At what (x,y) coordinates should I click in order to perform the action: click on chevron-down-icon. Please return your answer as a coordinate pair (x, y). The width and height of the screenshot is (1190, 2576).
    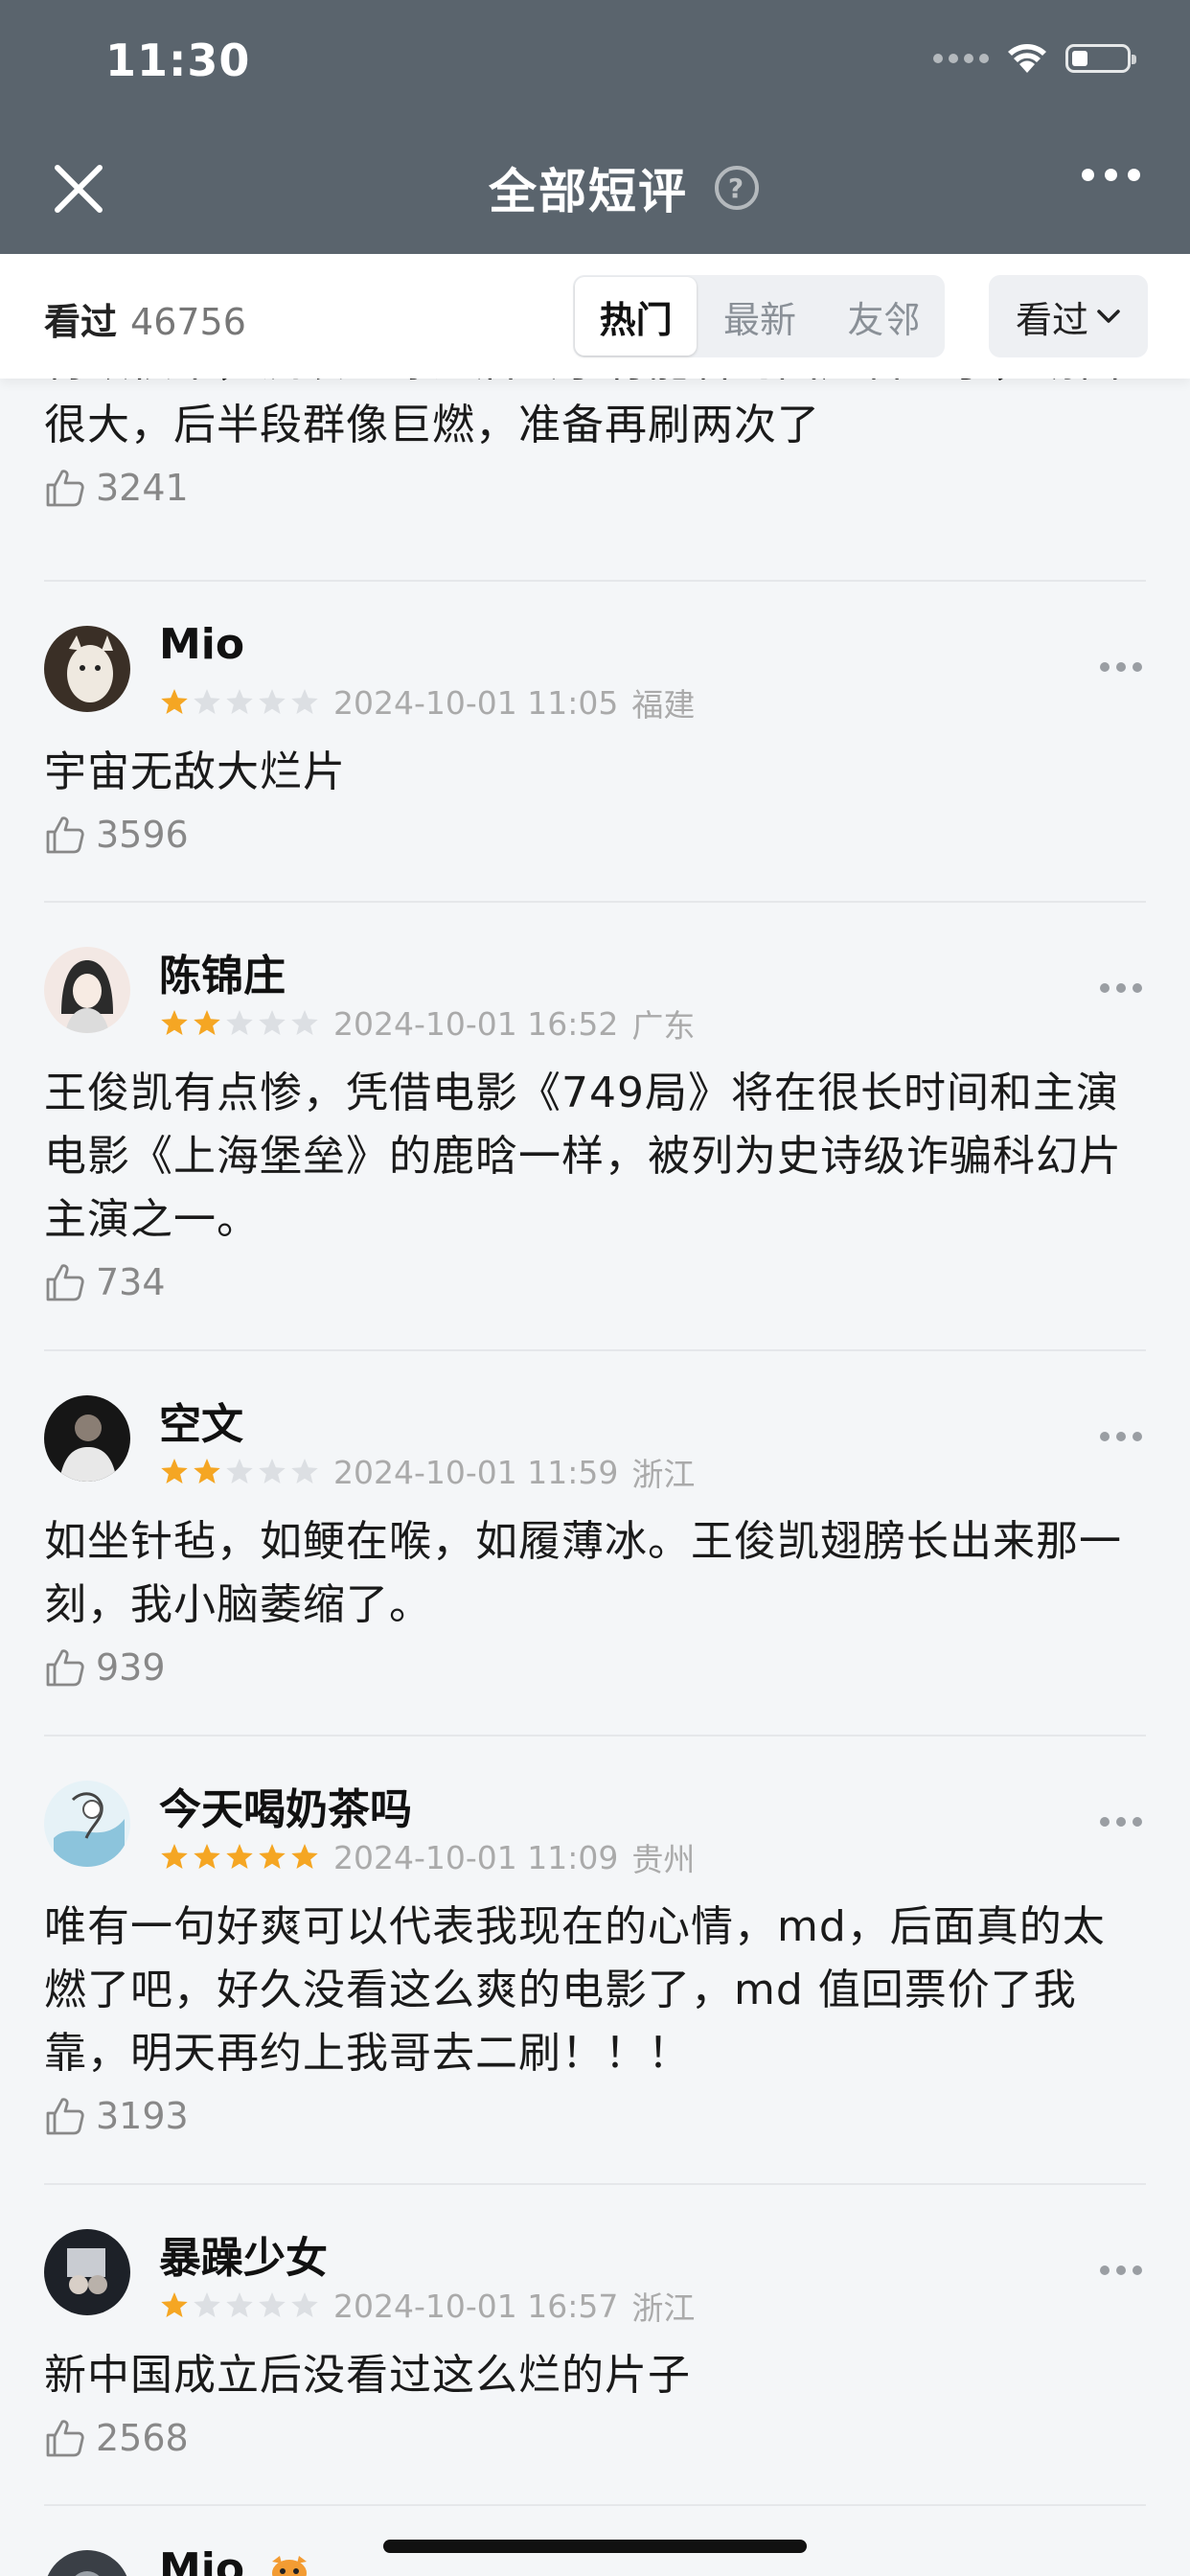
    Looking at the image, I should click on (1108, 316).